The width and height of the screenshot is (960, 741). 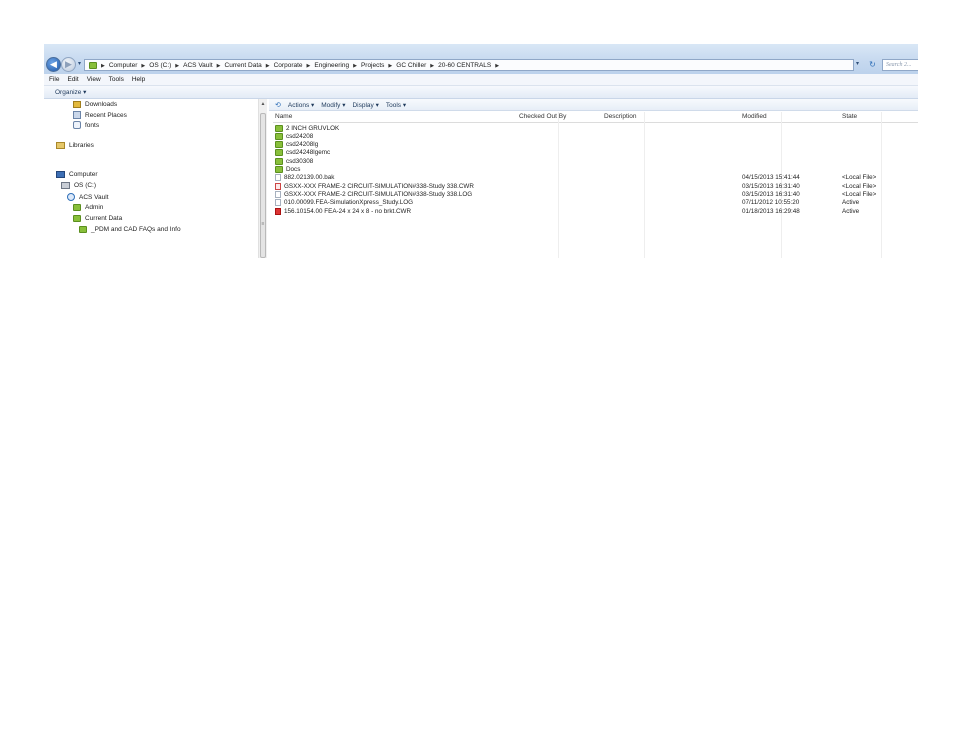 What do you see at coordinates (304, 178) in the screenshot?
I see `file-name-cell: 882.02139.00.bak` at bounding box center [304, 178].